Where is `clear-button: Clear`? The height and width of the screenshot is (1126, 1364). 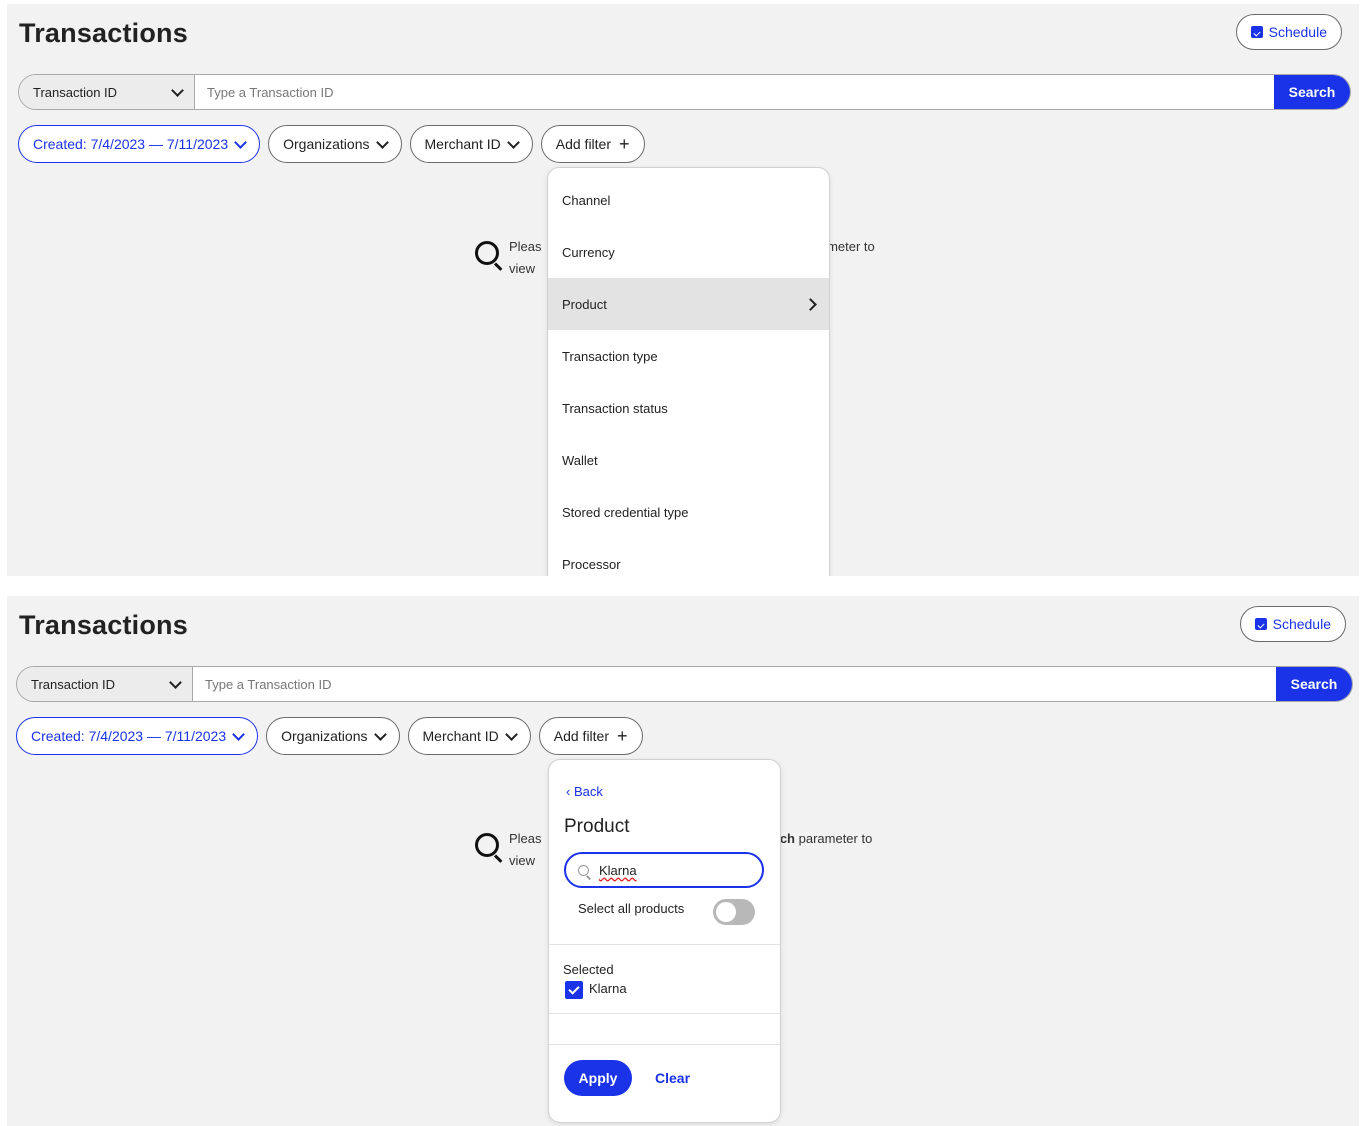 clear-button: Clear is located at coordinates (672, 1078).